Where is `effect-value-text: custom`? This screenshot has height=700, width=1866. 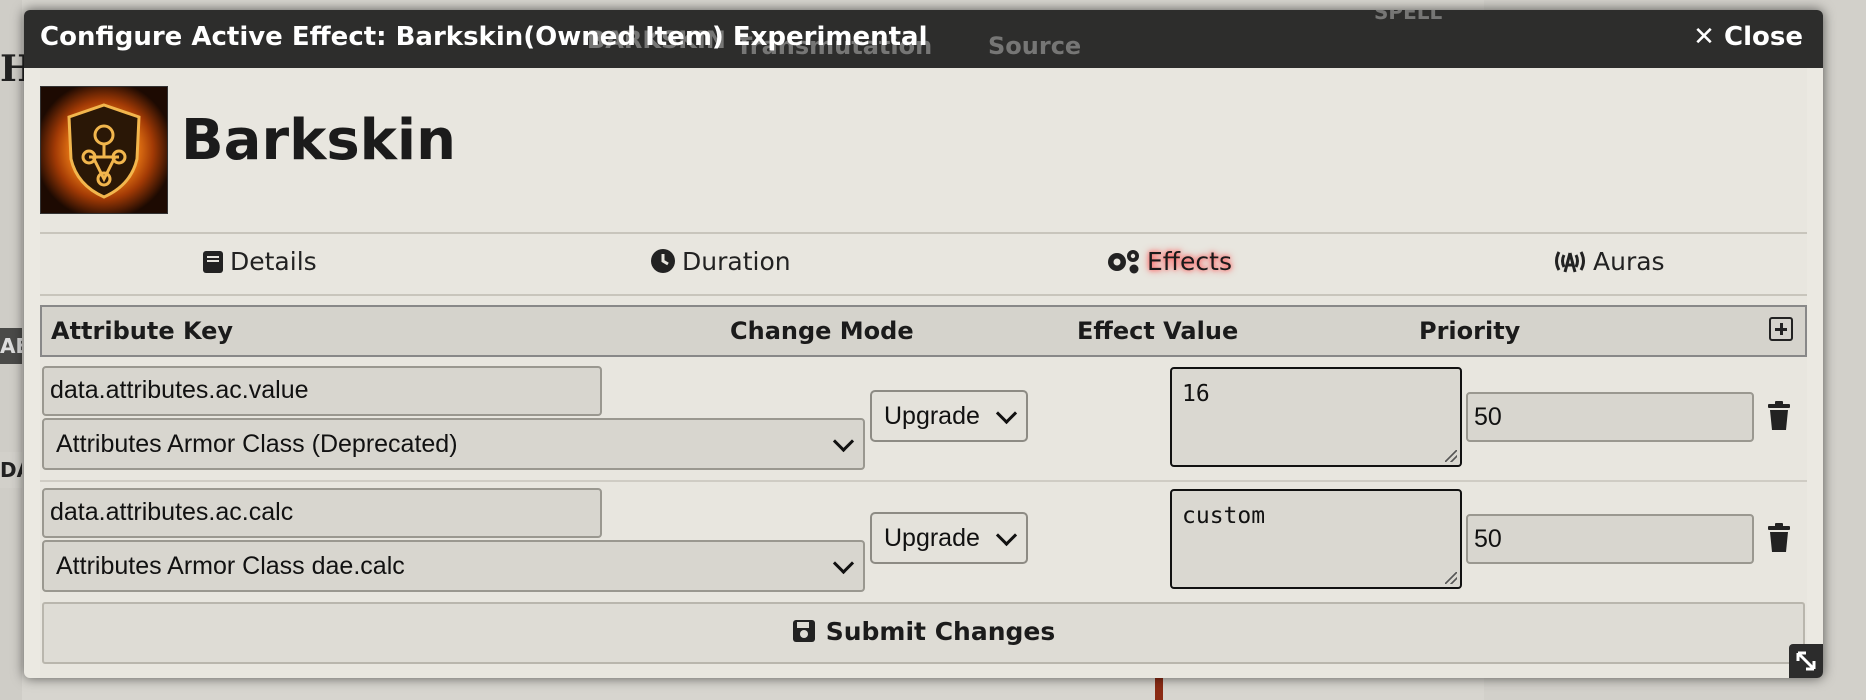 effect-value-text: custom is located at coordinates (1224, 516).